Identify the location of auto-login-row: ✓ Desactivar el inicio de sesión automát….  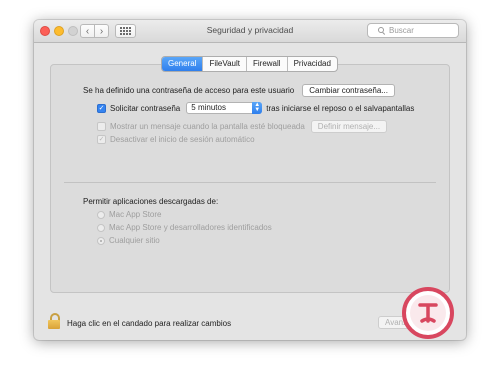
(176, 139).